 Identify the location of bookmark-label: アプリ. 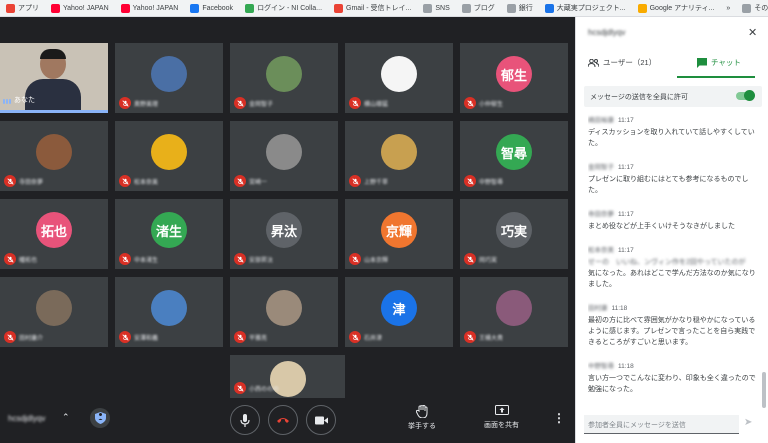
(28, 8).